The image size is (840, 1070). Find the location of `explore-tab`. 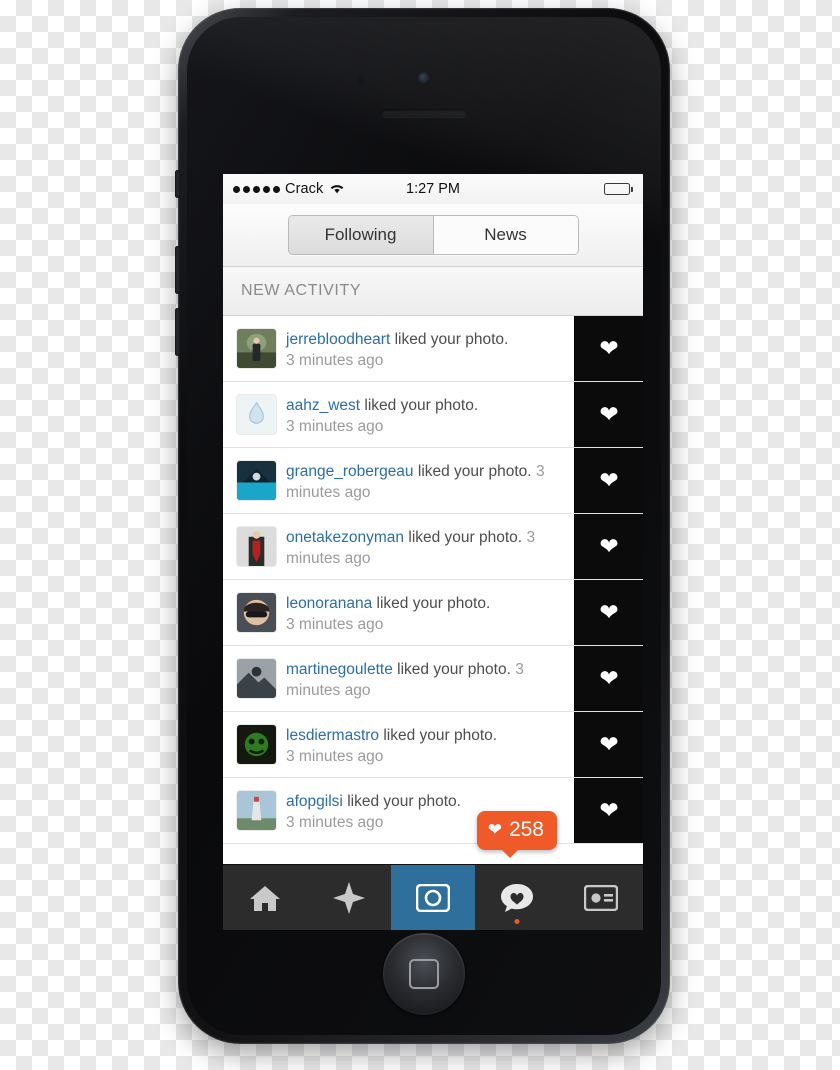

explore-tab is located at coordinates (349, 897).